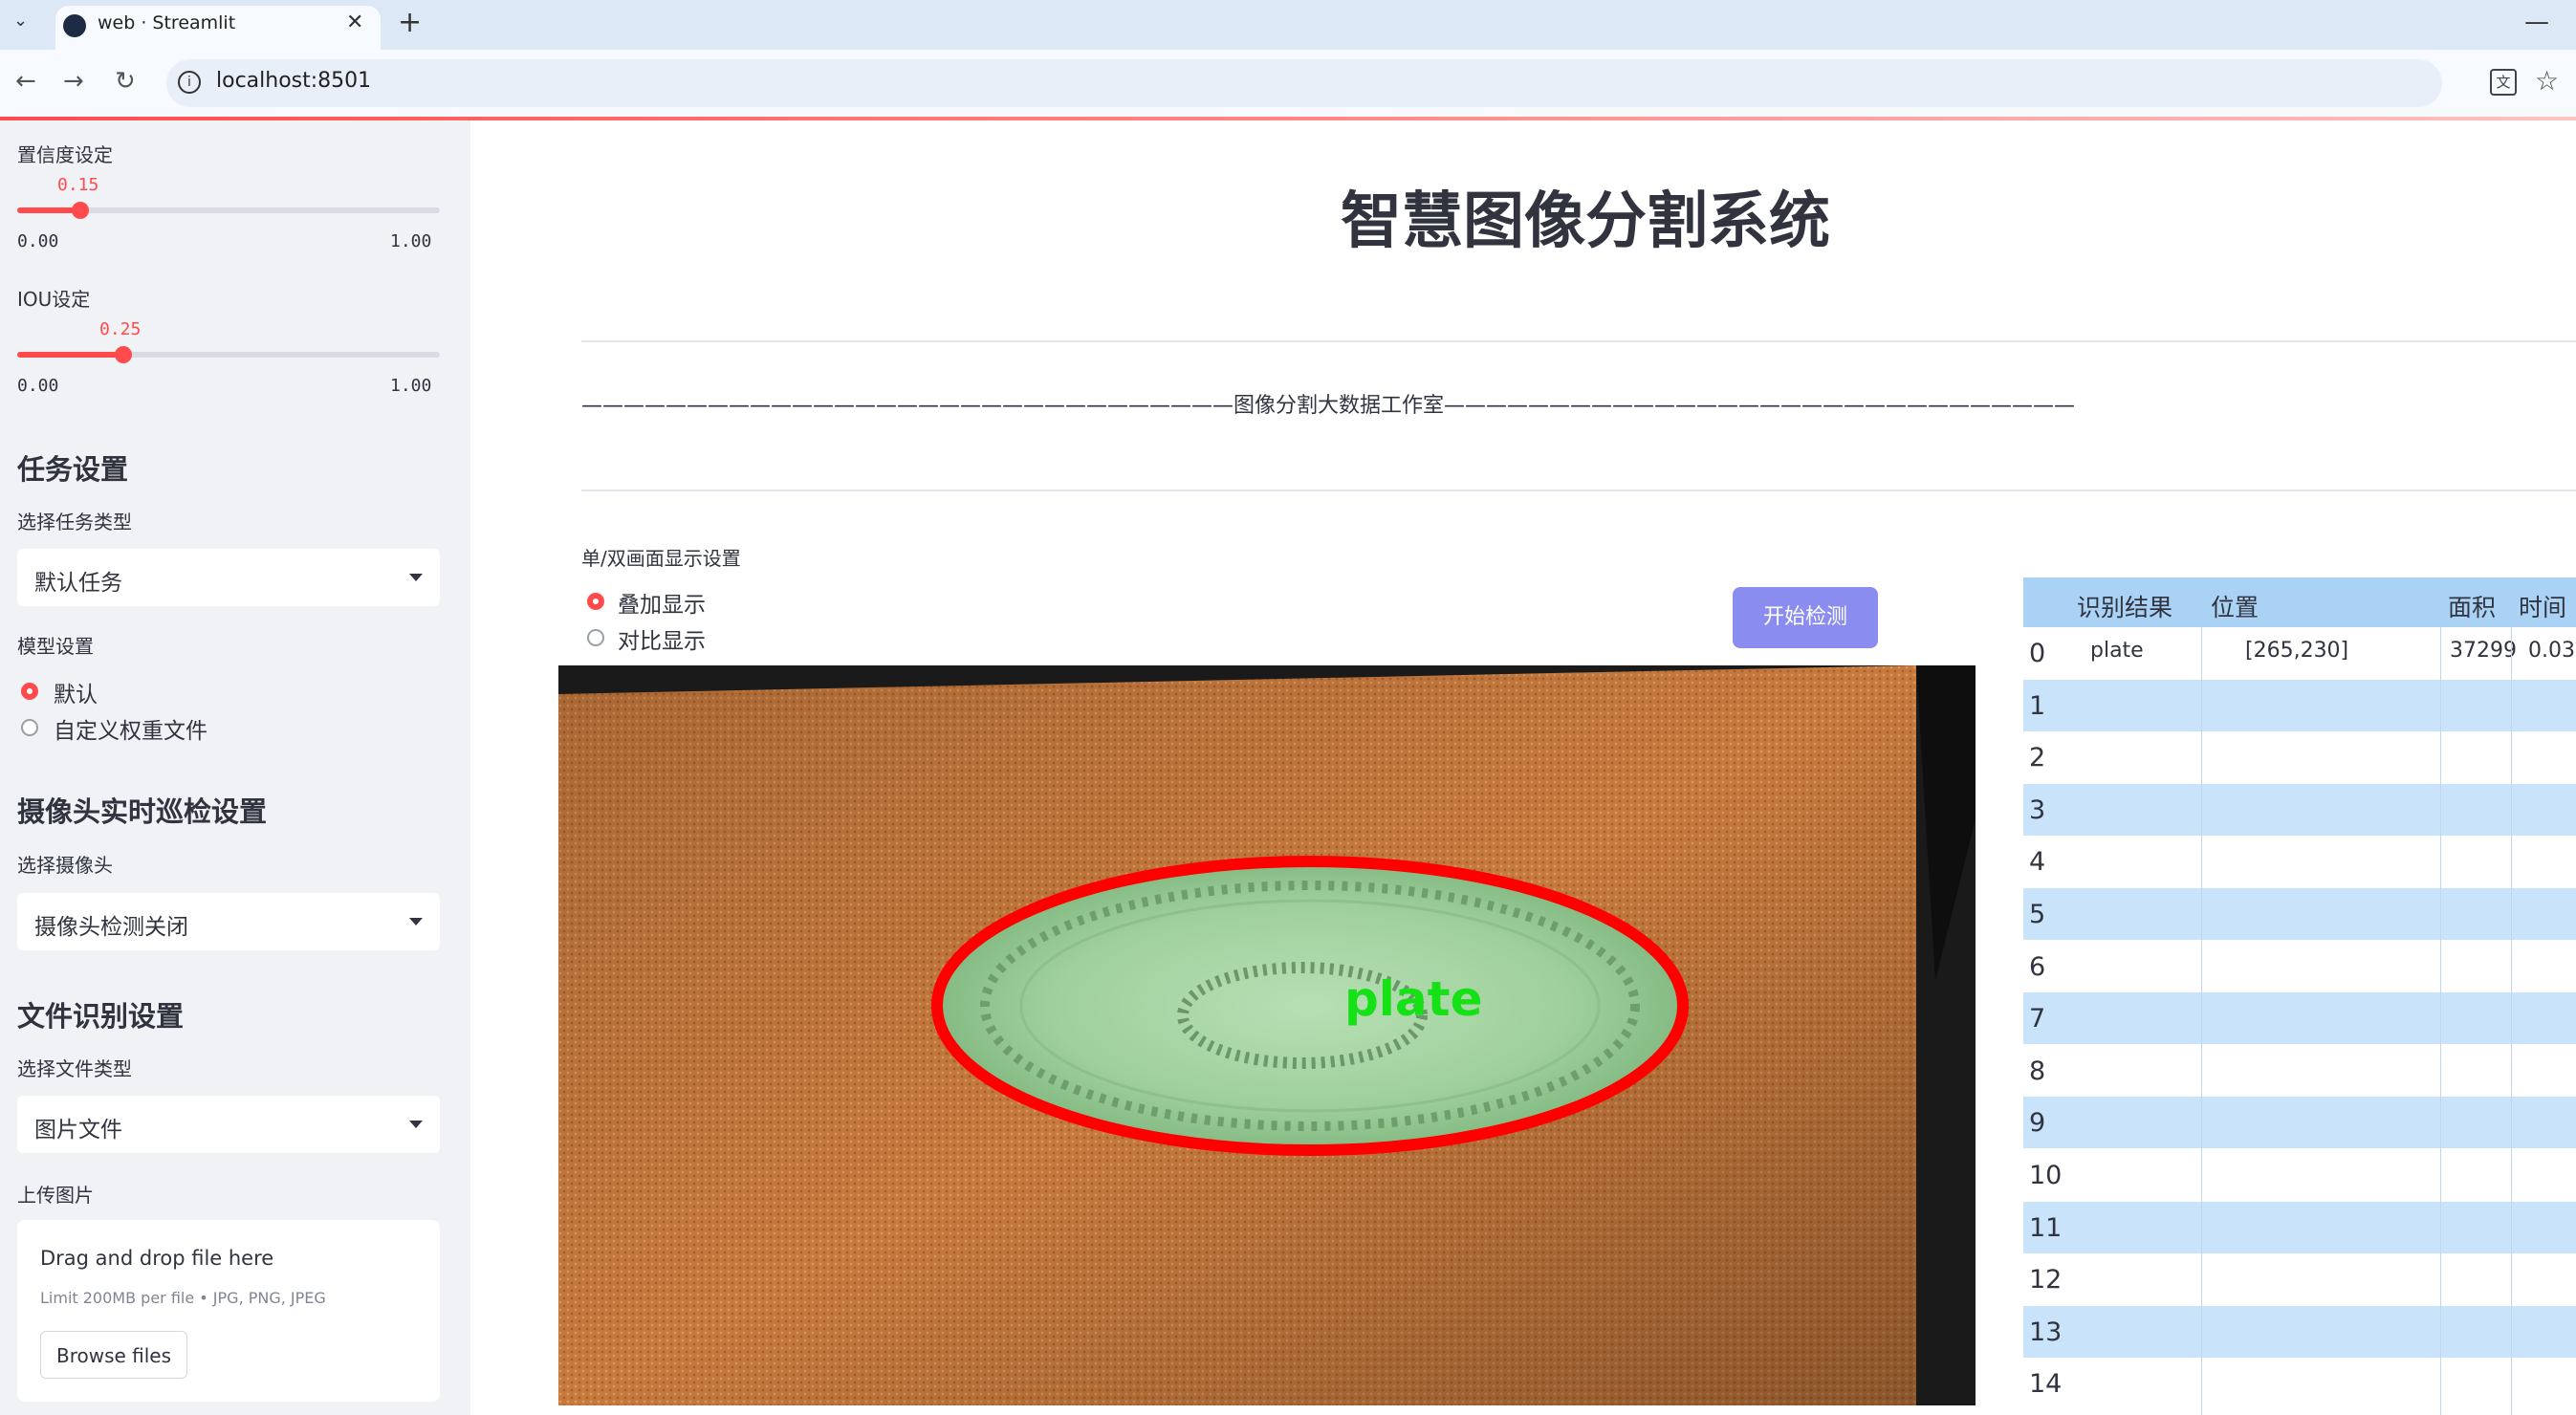 This screenshot has width=2576, height=1415. What do you see at coordinates (661, 558) in the screenshot?
I see `display-setting-label: 单/双画面显示设置` at bounding box center [661, 558].